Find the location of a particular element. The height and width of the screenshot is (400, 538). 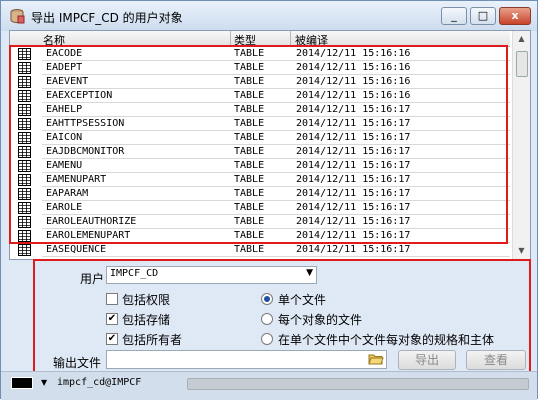

object-name: EAMENUPART is located at coordinates (76, 179).